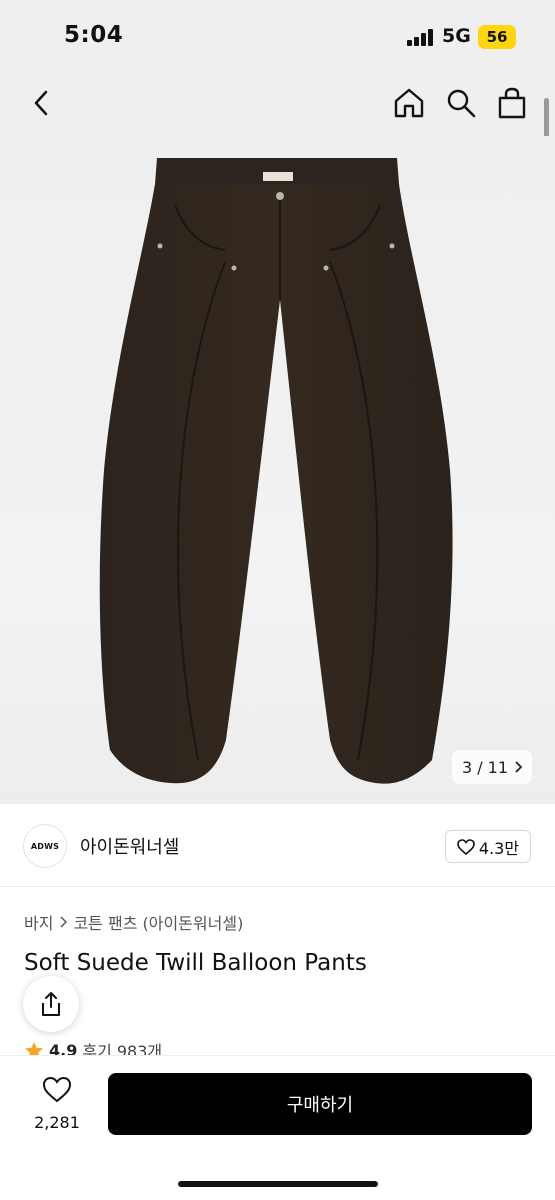  What do you see at coordinates (94, 35) in the screenshot?
I see `status-time: 5:04` at bounding box center [94, 35].